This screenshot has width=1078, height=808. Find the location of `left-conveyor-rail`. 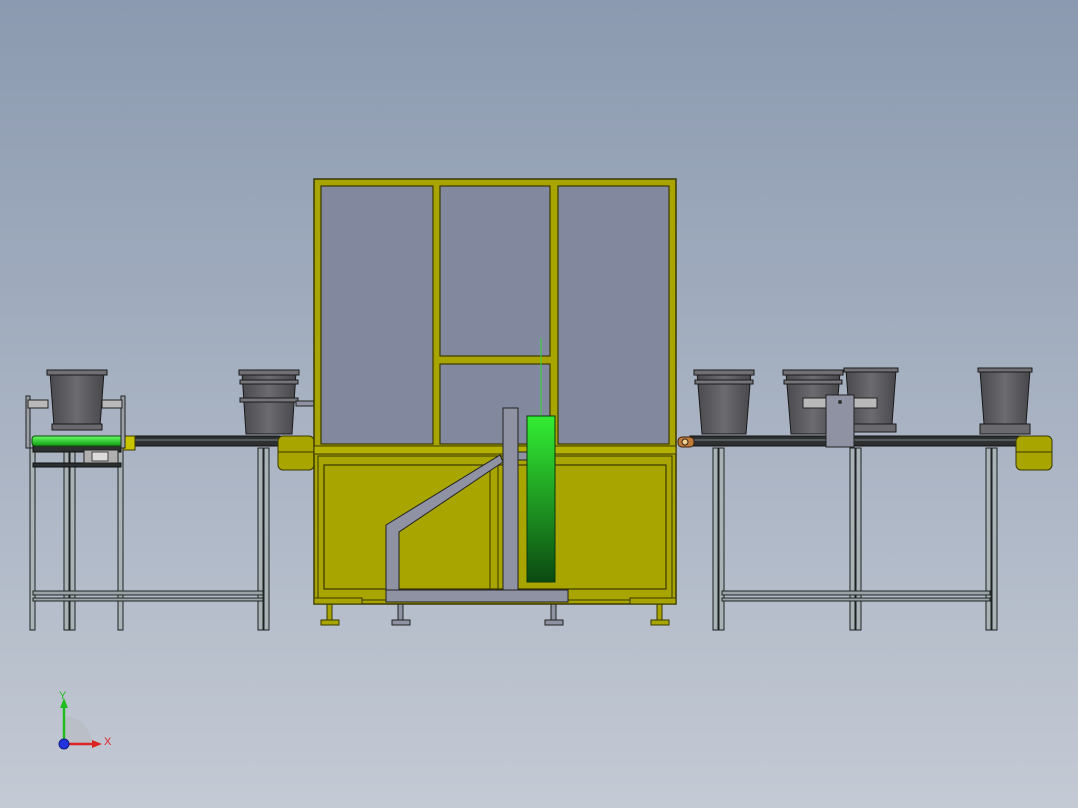

left-conveyor-rail is located at coordinates (202, 441).